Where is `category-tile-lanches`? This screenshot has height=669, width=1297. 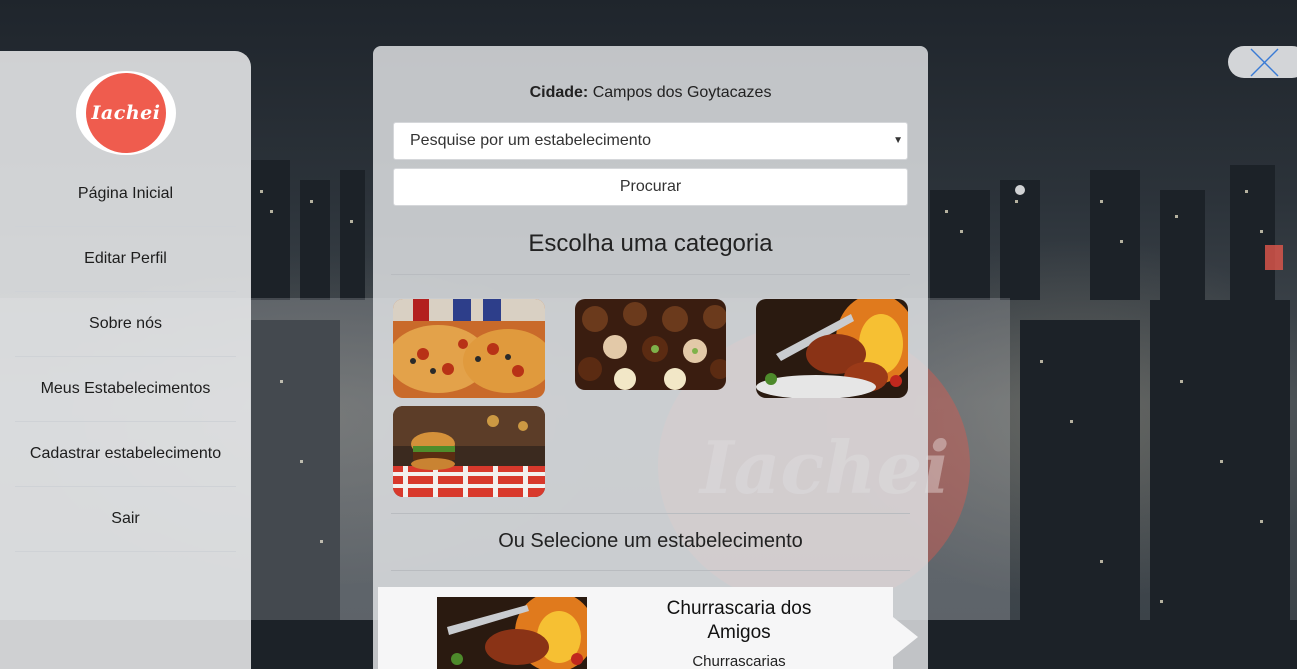
category-tile-lanches is located at coordinates (469, 451).